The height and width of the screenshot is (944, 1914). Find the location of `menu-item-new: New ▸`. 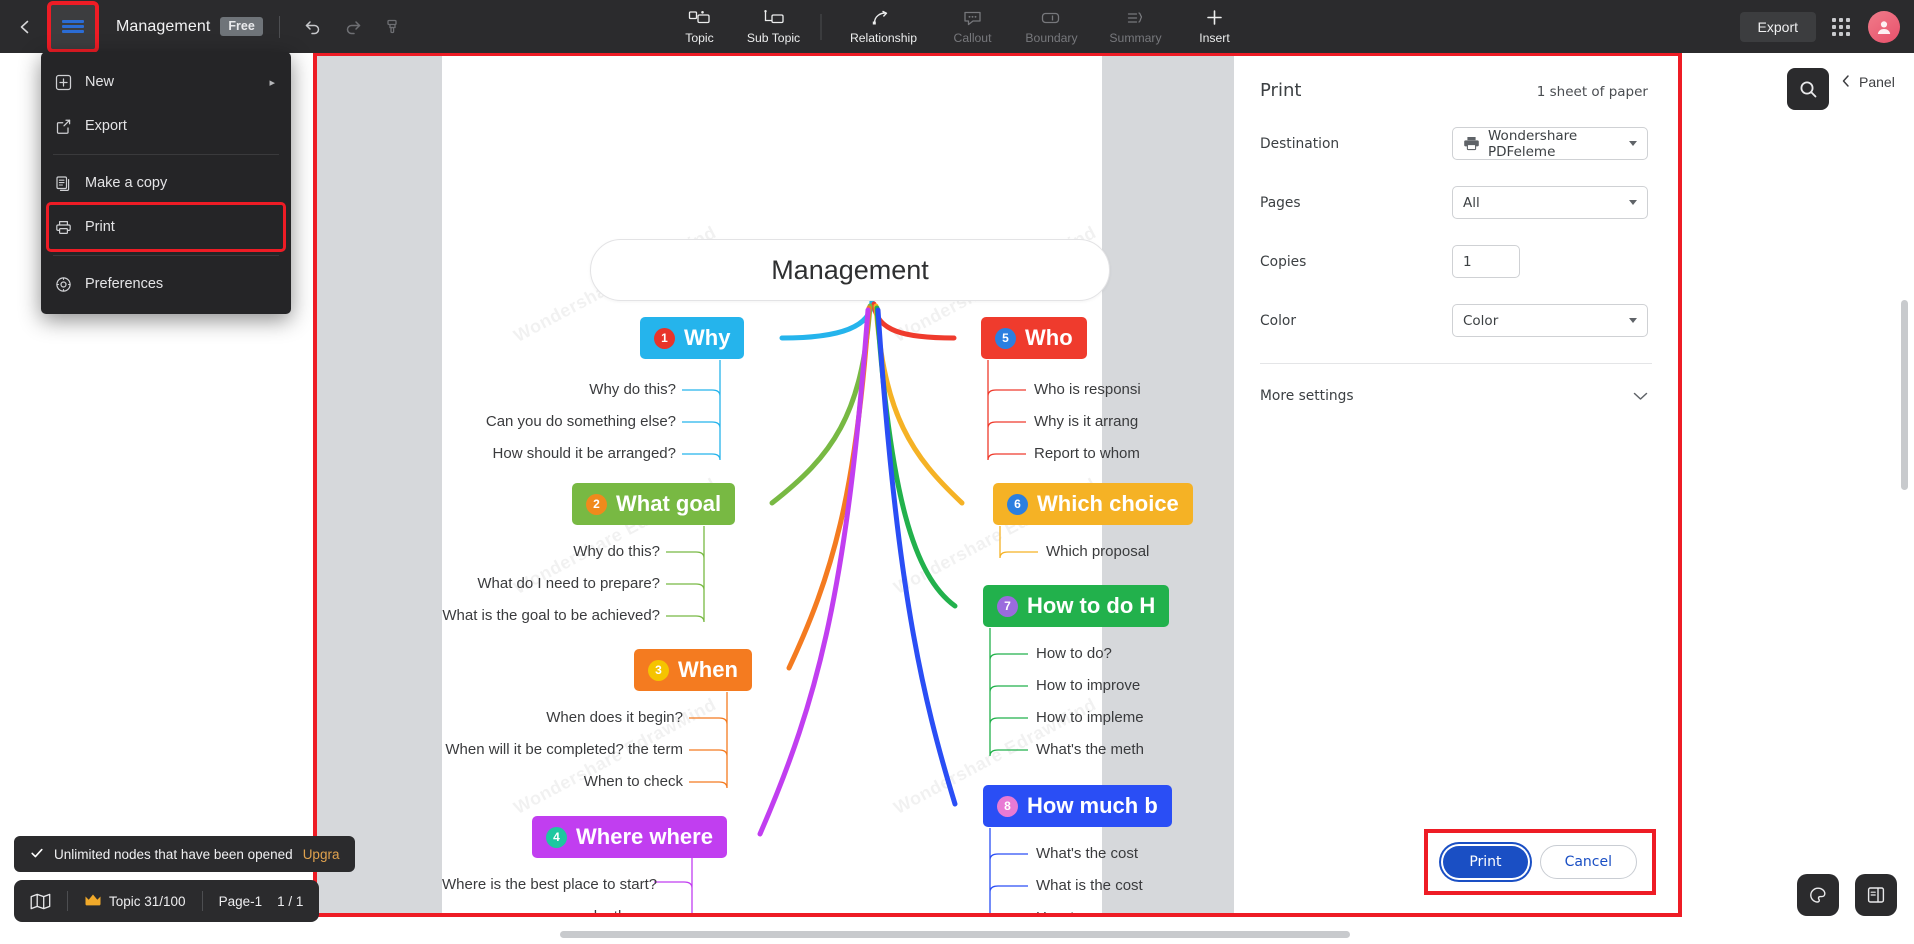

menu-item-new: New ▸ is located at coordinates (166, 82).